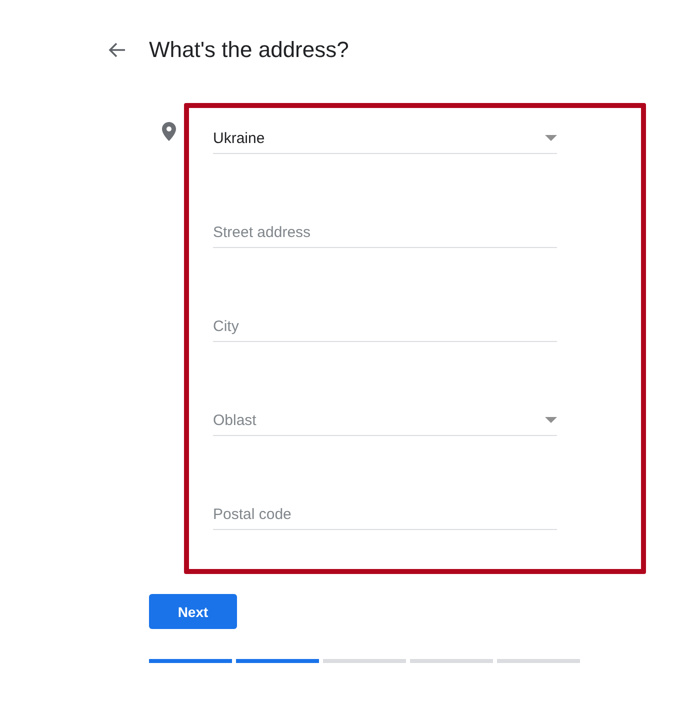 The image size is (689, 701). I want to click on next-button: Next, so click(193, 611).